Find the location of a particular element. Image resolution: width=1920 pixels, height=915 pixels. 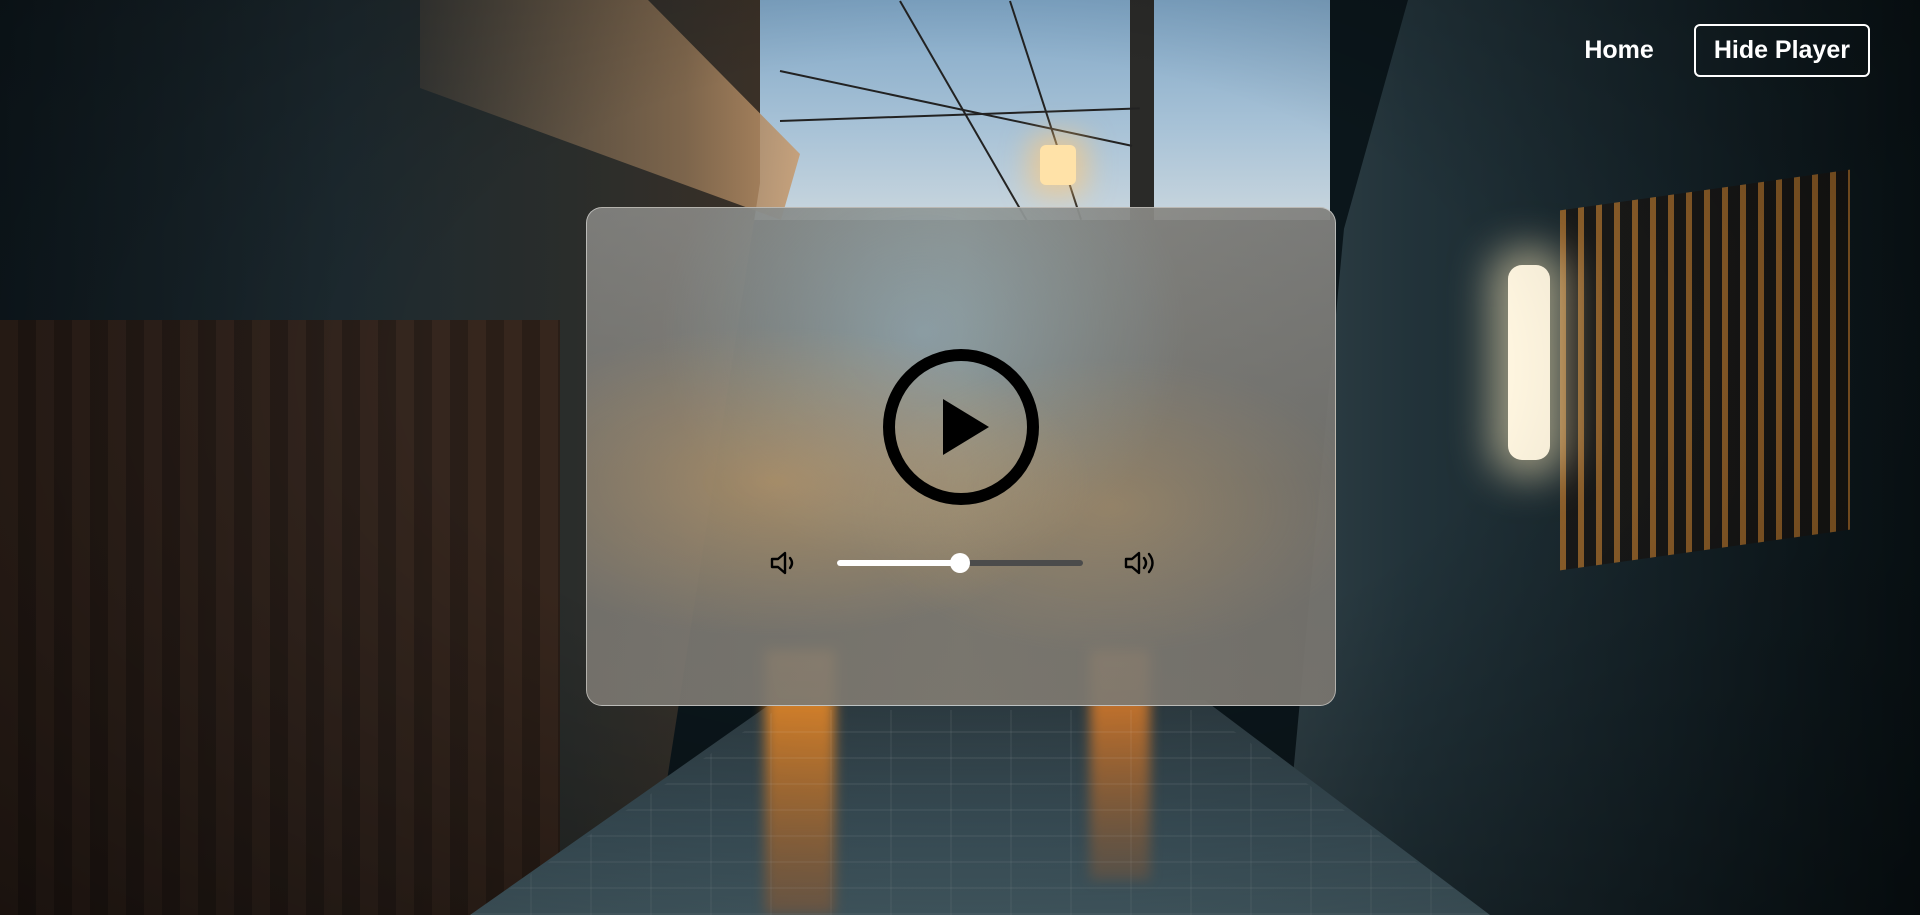

volume-slider is located at coordinates (960, 563).